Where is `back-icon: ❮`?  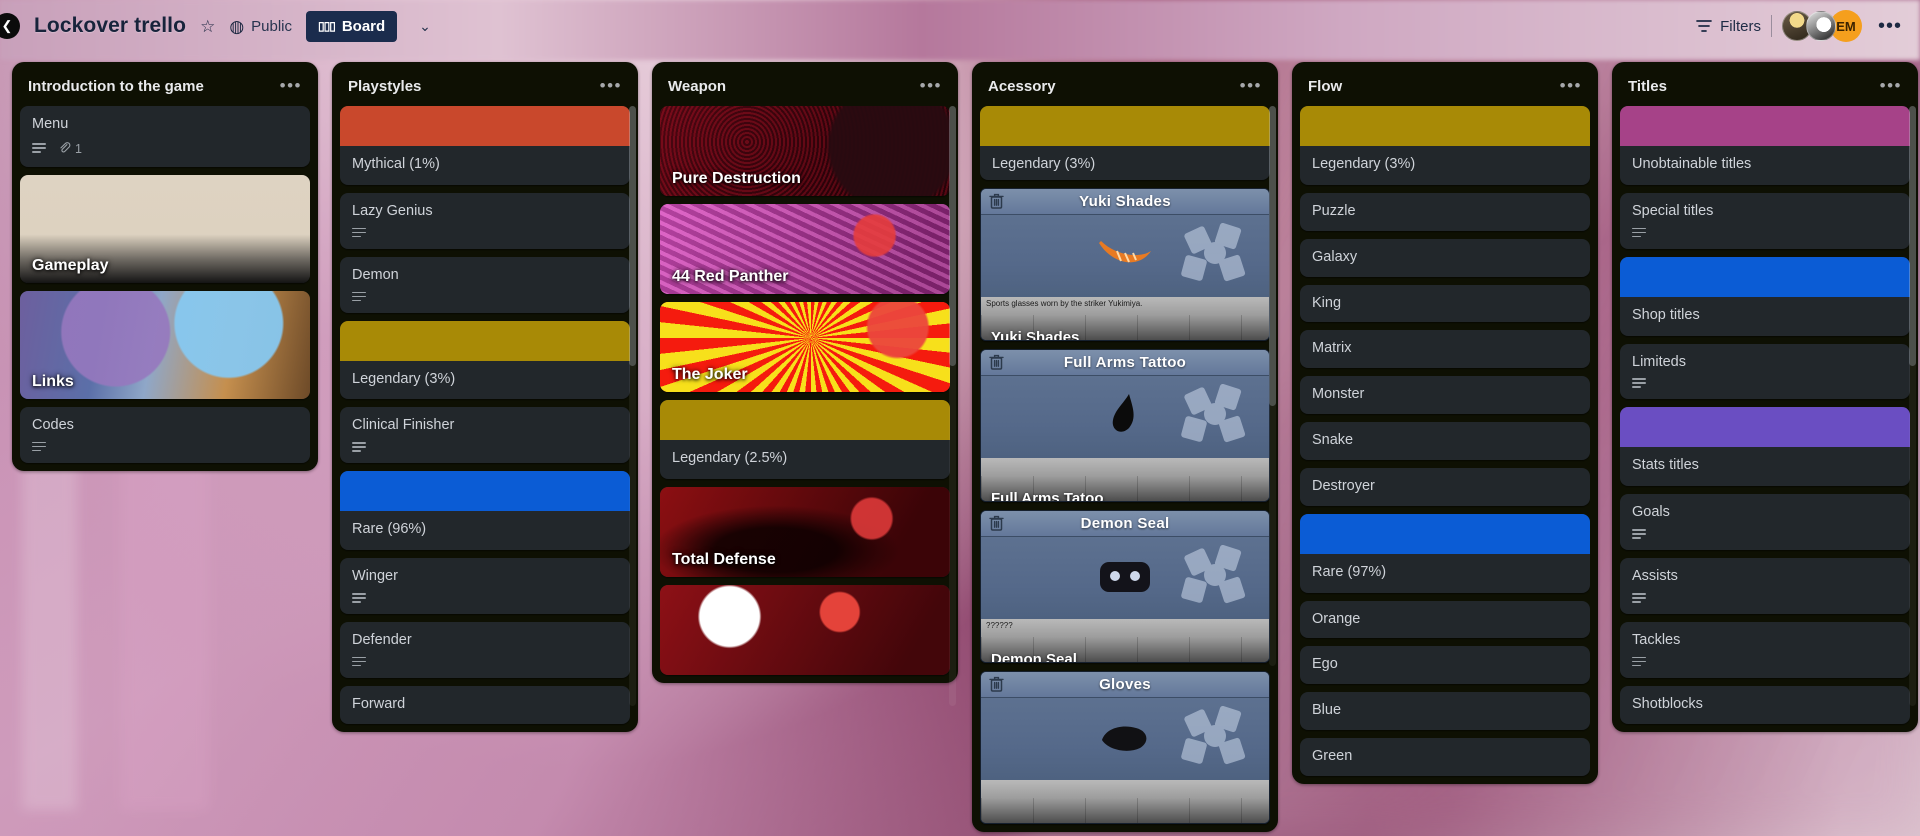
back-icon: ❮ is located at coordinates (10, 26).